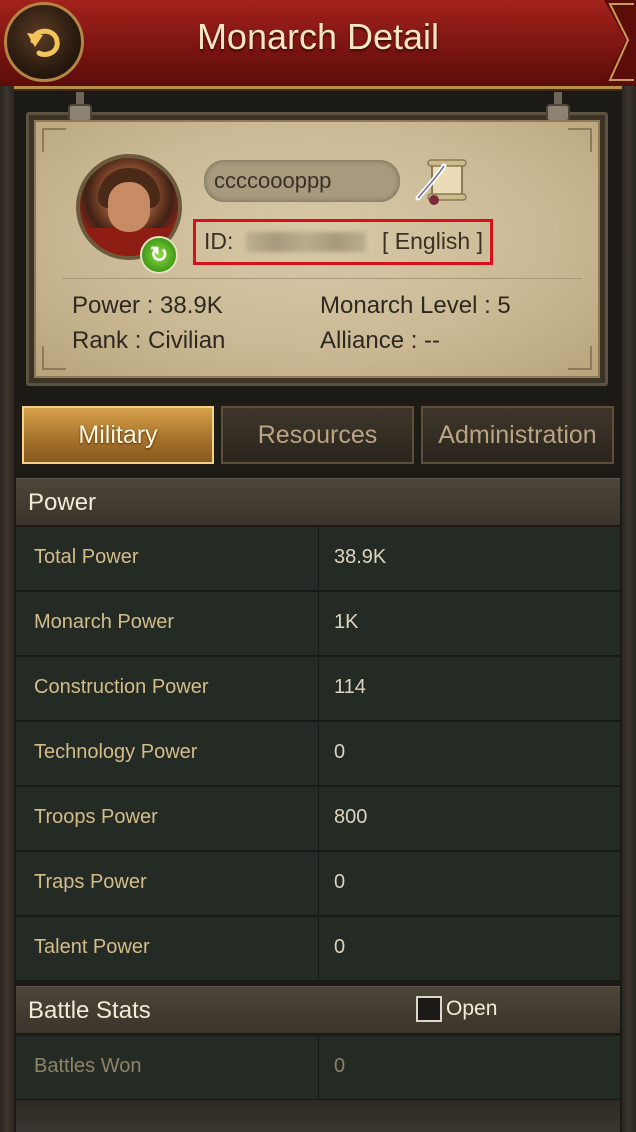 This screenshot has width=636, height=1132. I want to click on battle-stats-header: Battle Stats, so click(318, 1010).